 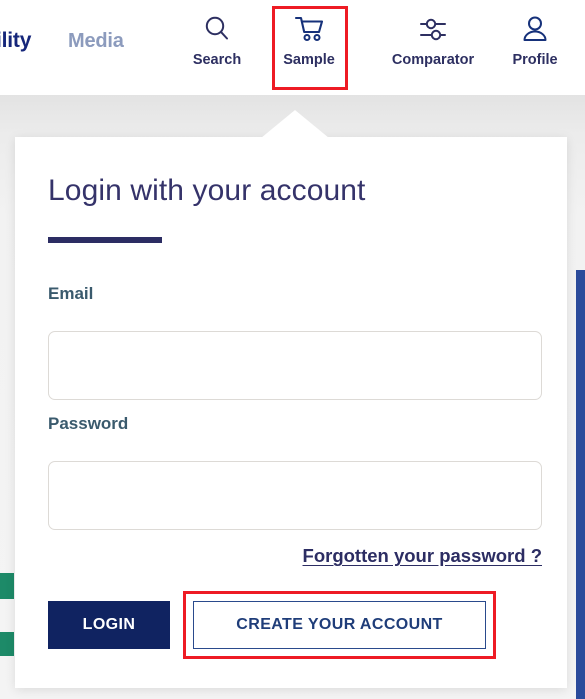 I want to click on email-label: Email, so click(x=71, y=293).